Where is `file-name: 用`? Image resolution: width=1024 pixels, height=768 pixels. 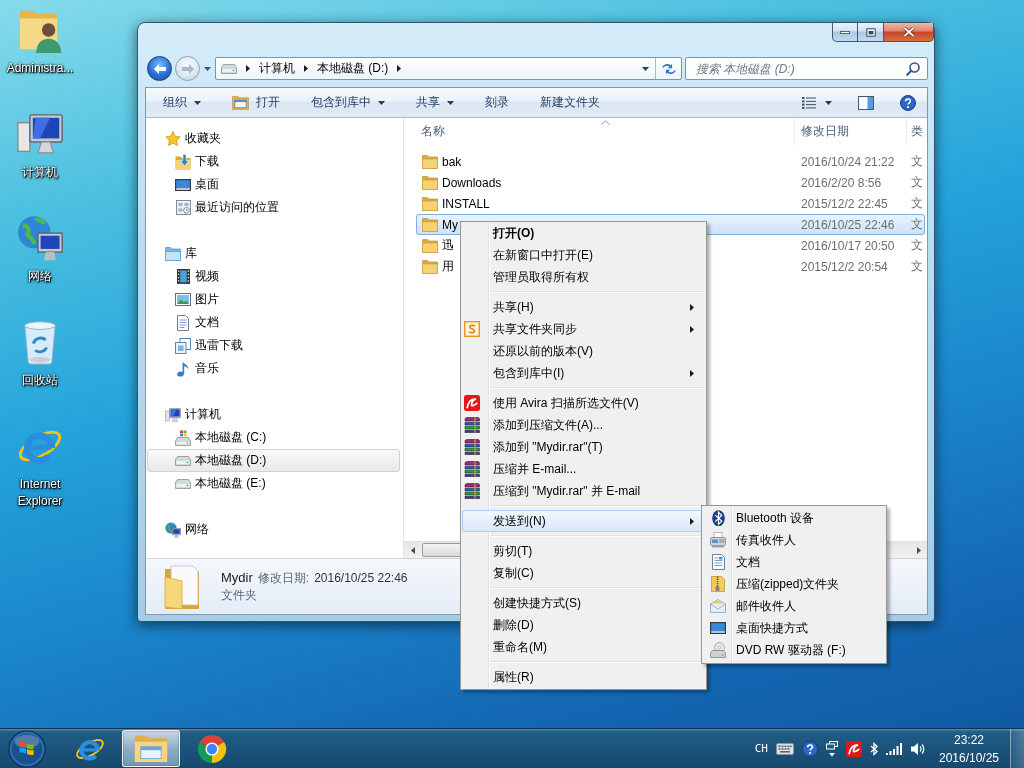 file-name: 用 is located at coordinates (448, 266).